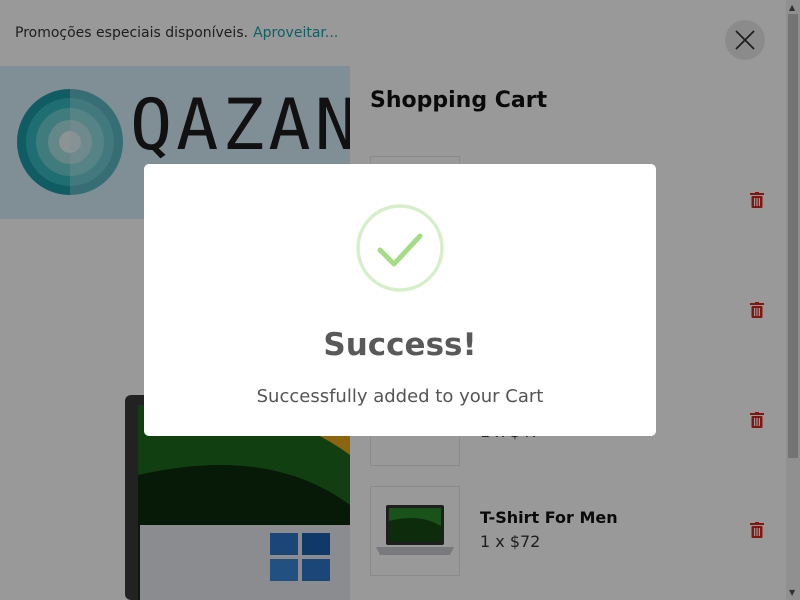 The width and height of the screenshot is (800, 600). Describe the element at coordinates (400, 345) in the screenshot. I see `modal-title: Success!` at that location.